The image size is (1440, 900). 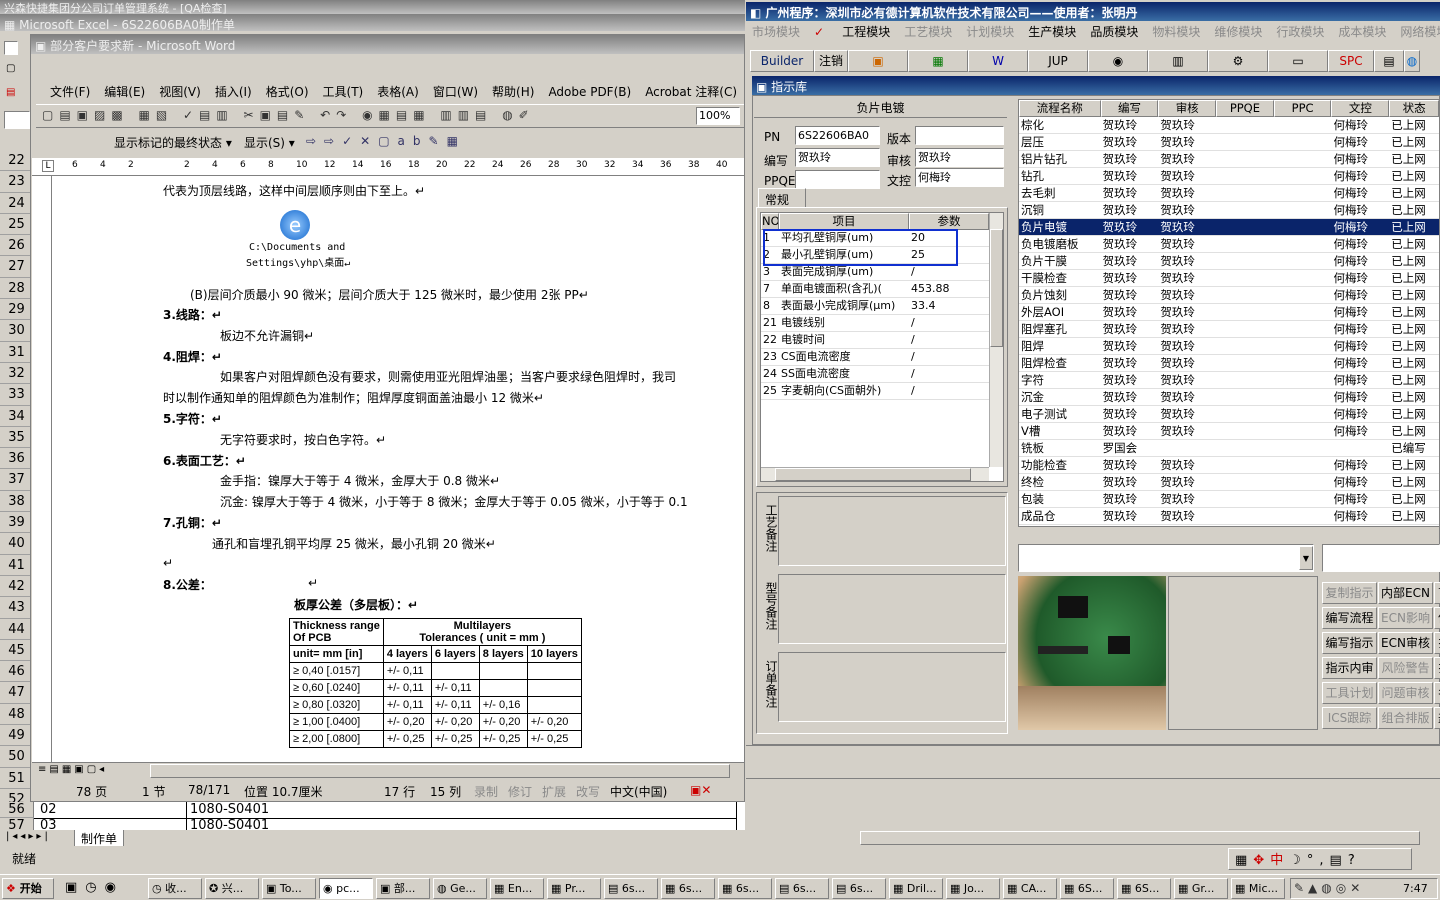 I want to click on flow-row: 阻焊 贺玖玲 贺玖玲 何梅玲 已上网, so click(x=1229, y=346).